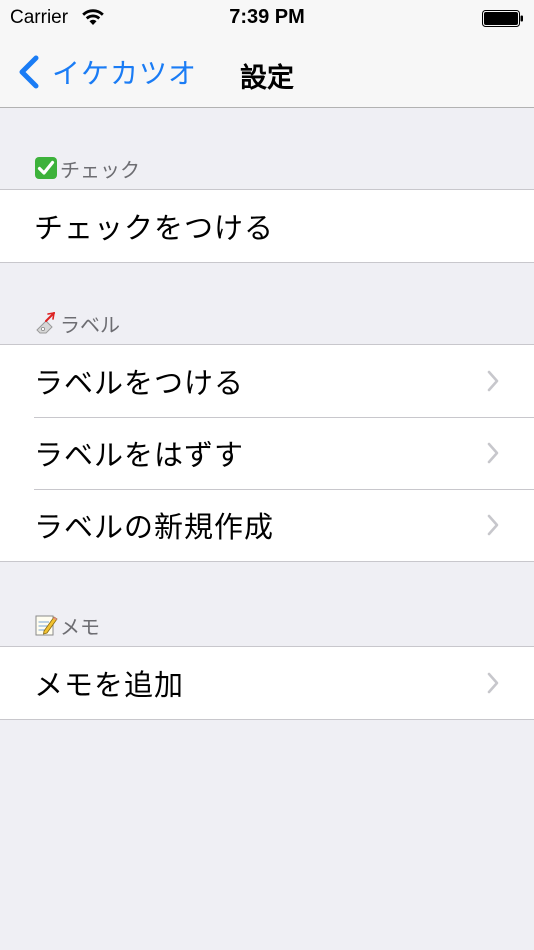 Image resolution: width=534 pixels, height=950 pixels. Describe the element at coordinates (139, 383) in the screenshot. I see `row-label: ラベルをつける` at that location.